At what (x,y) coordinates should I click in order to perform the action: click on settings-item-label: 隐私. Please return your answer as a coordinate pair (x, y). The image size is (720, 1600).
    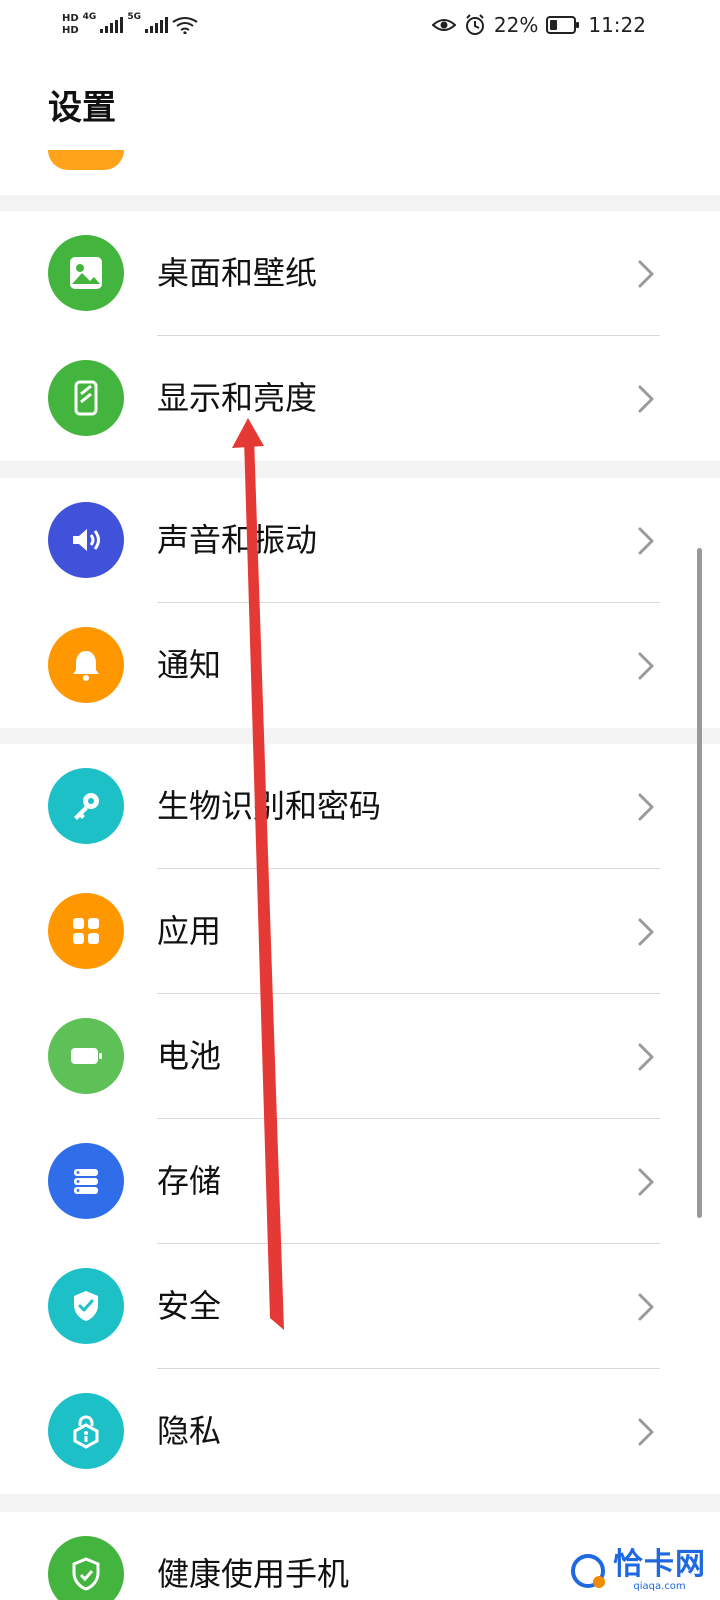
    Looking at the image, I should click on (189, 1431).